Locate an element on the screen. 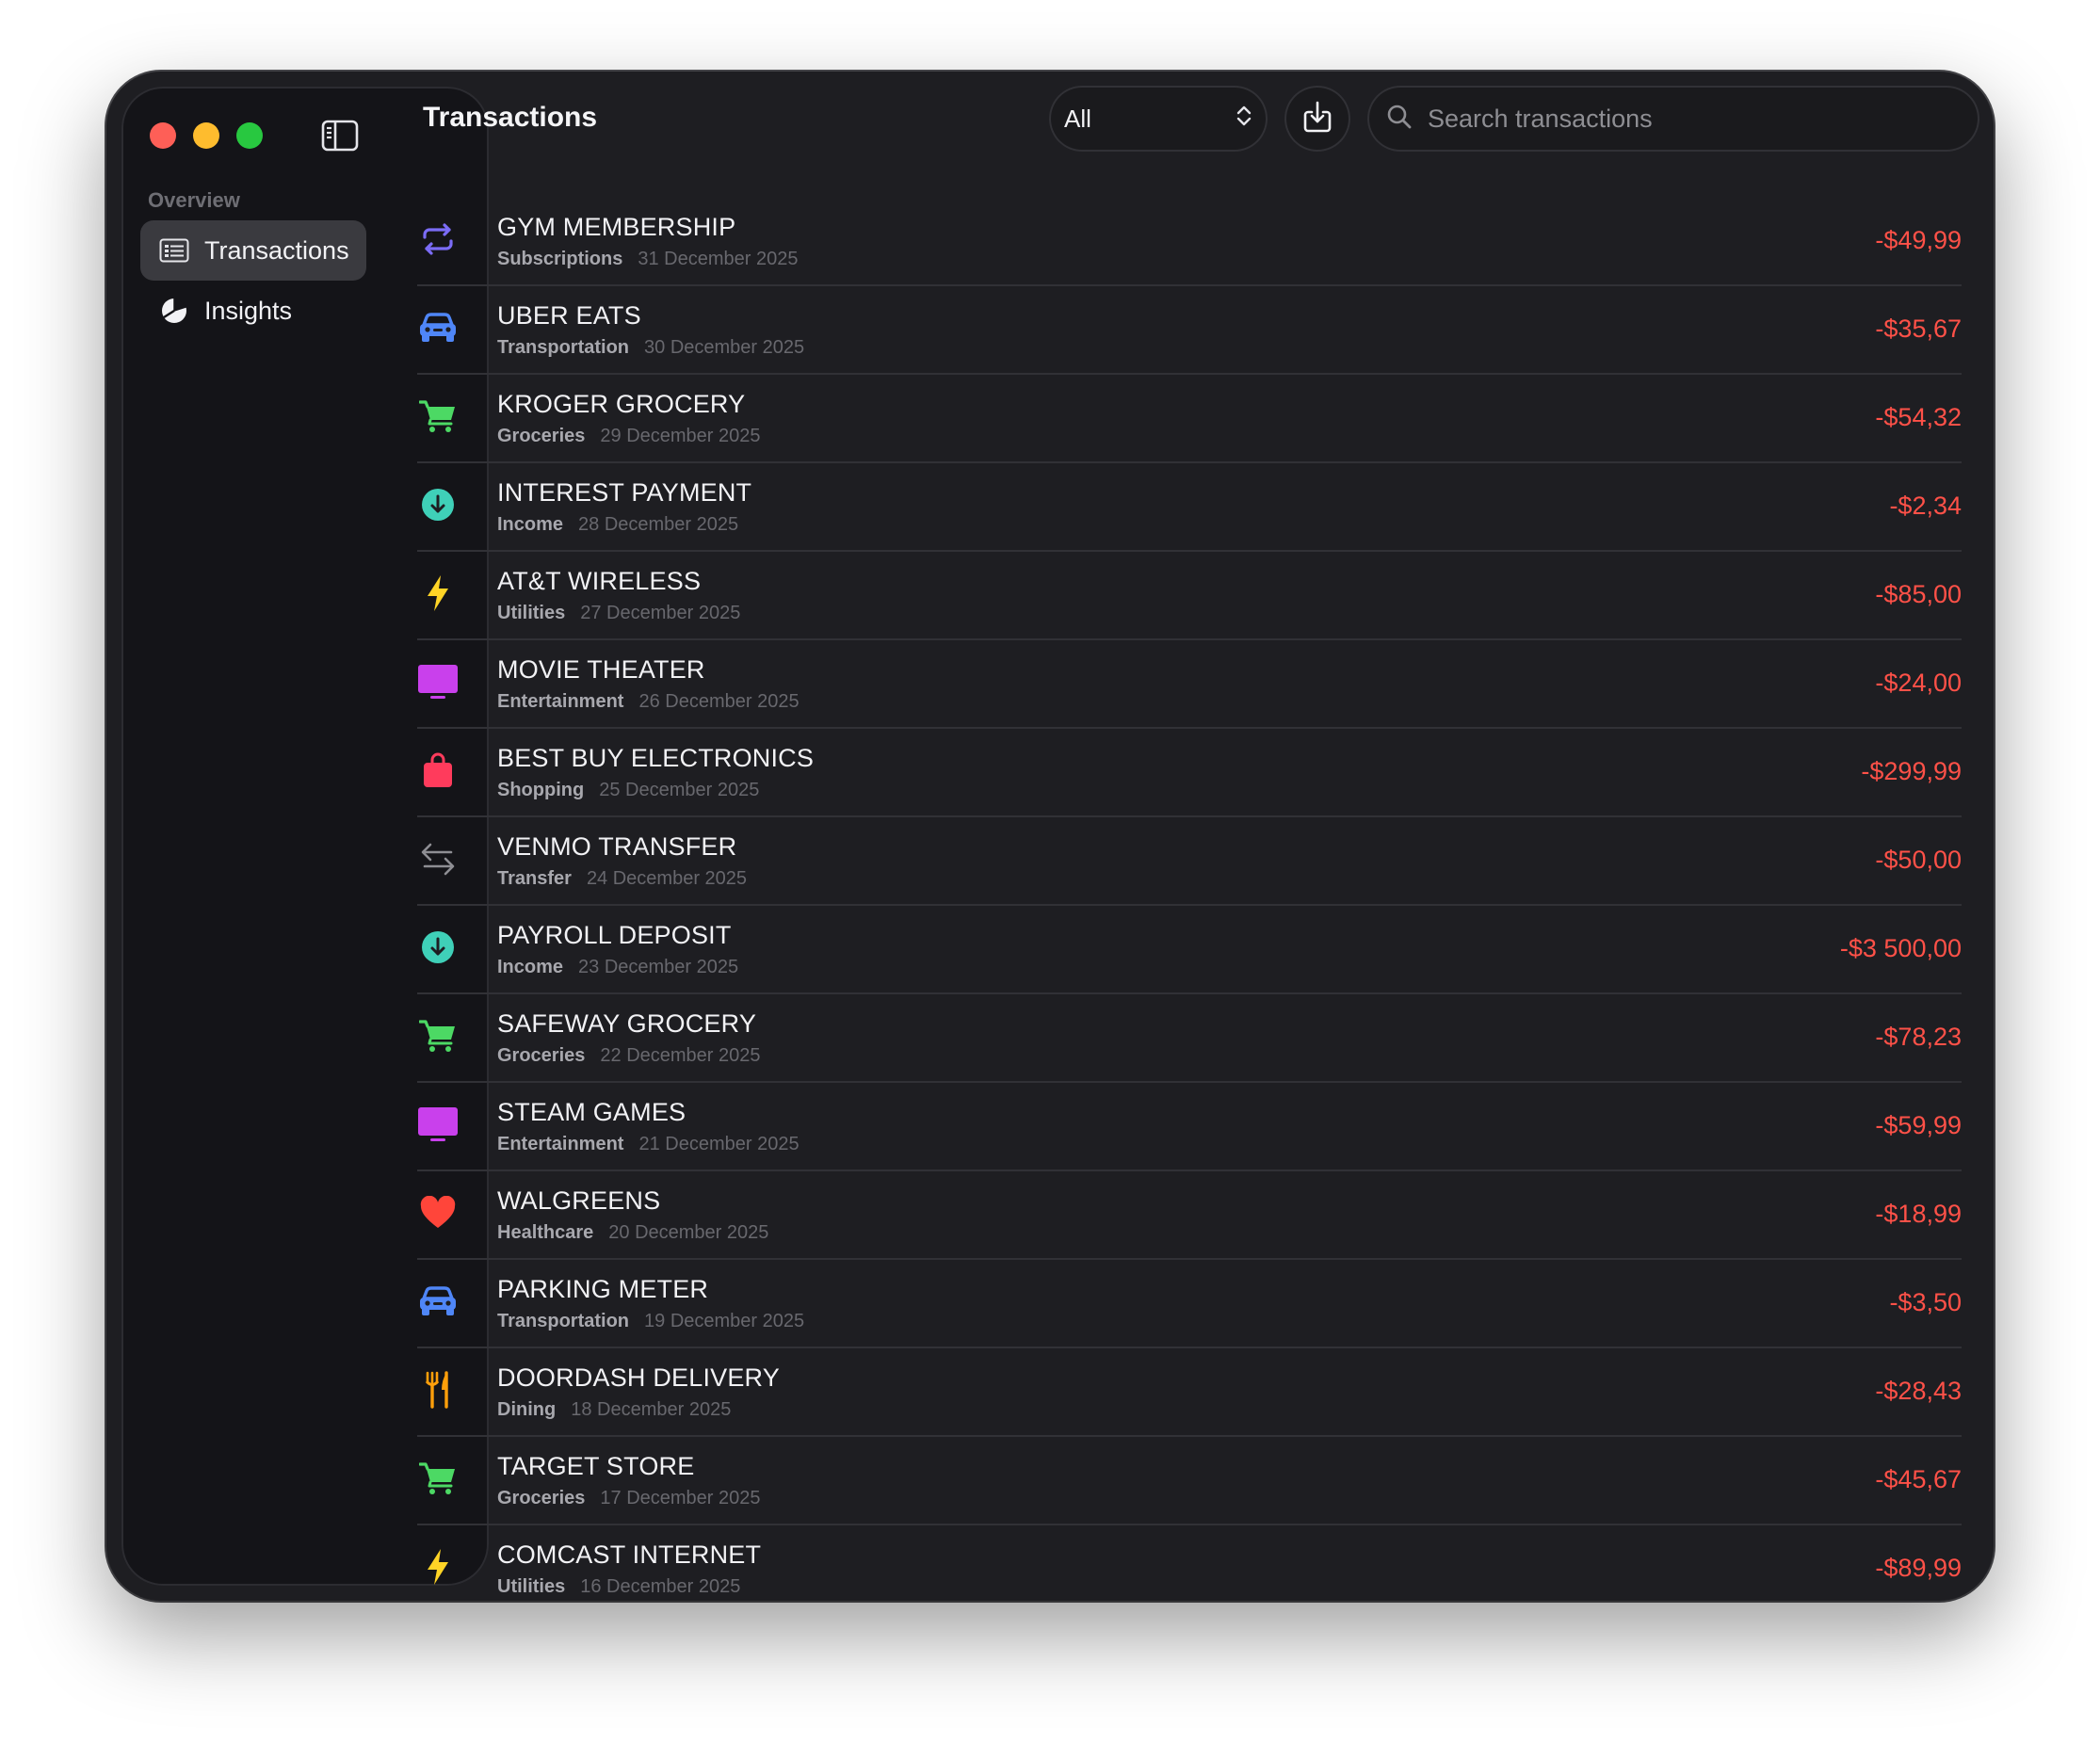 The height and width of the screenshot is (1742, 2100). transaction-meta: Entertainment 26 December 2025 is located at coordinates (649, 702).